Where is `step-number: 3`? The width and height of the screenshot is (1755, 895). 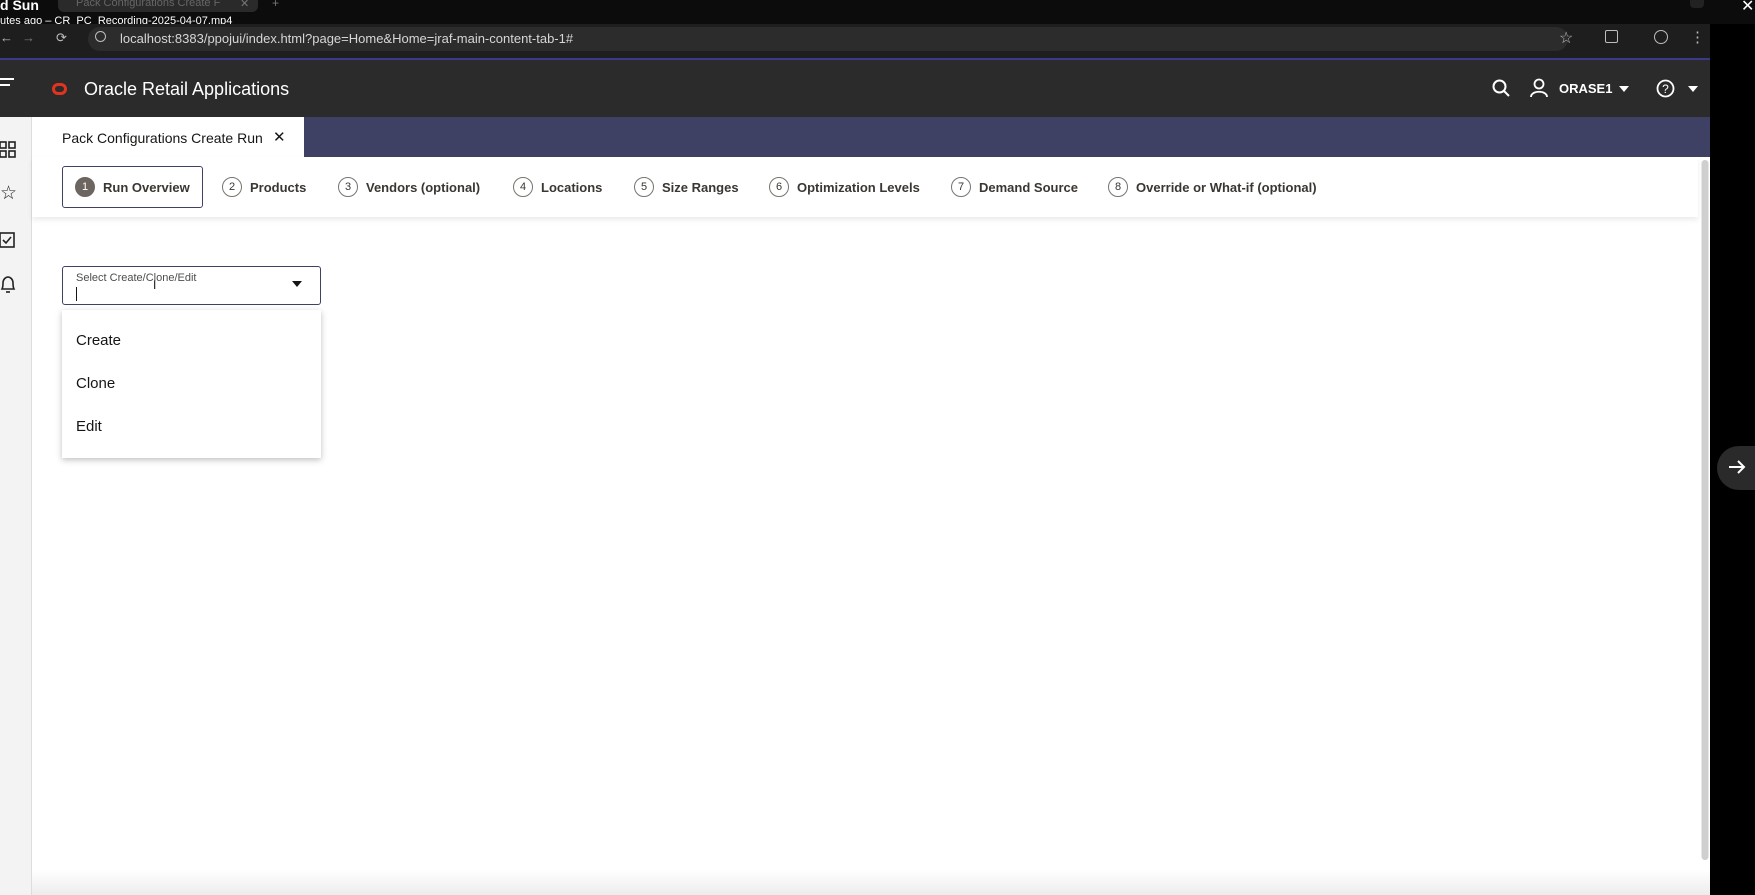
step-number: 3 is located at coordinates (348, 187).